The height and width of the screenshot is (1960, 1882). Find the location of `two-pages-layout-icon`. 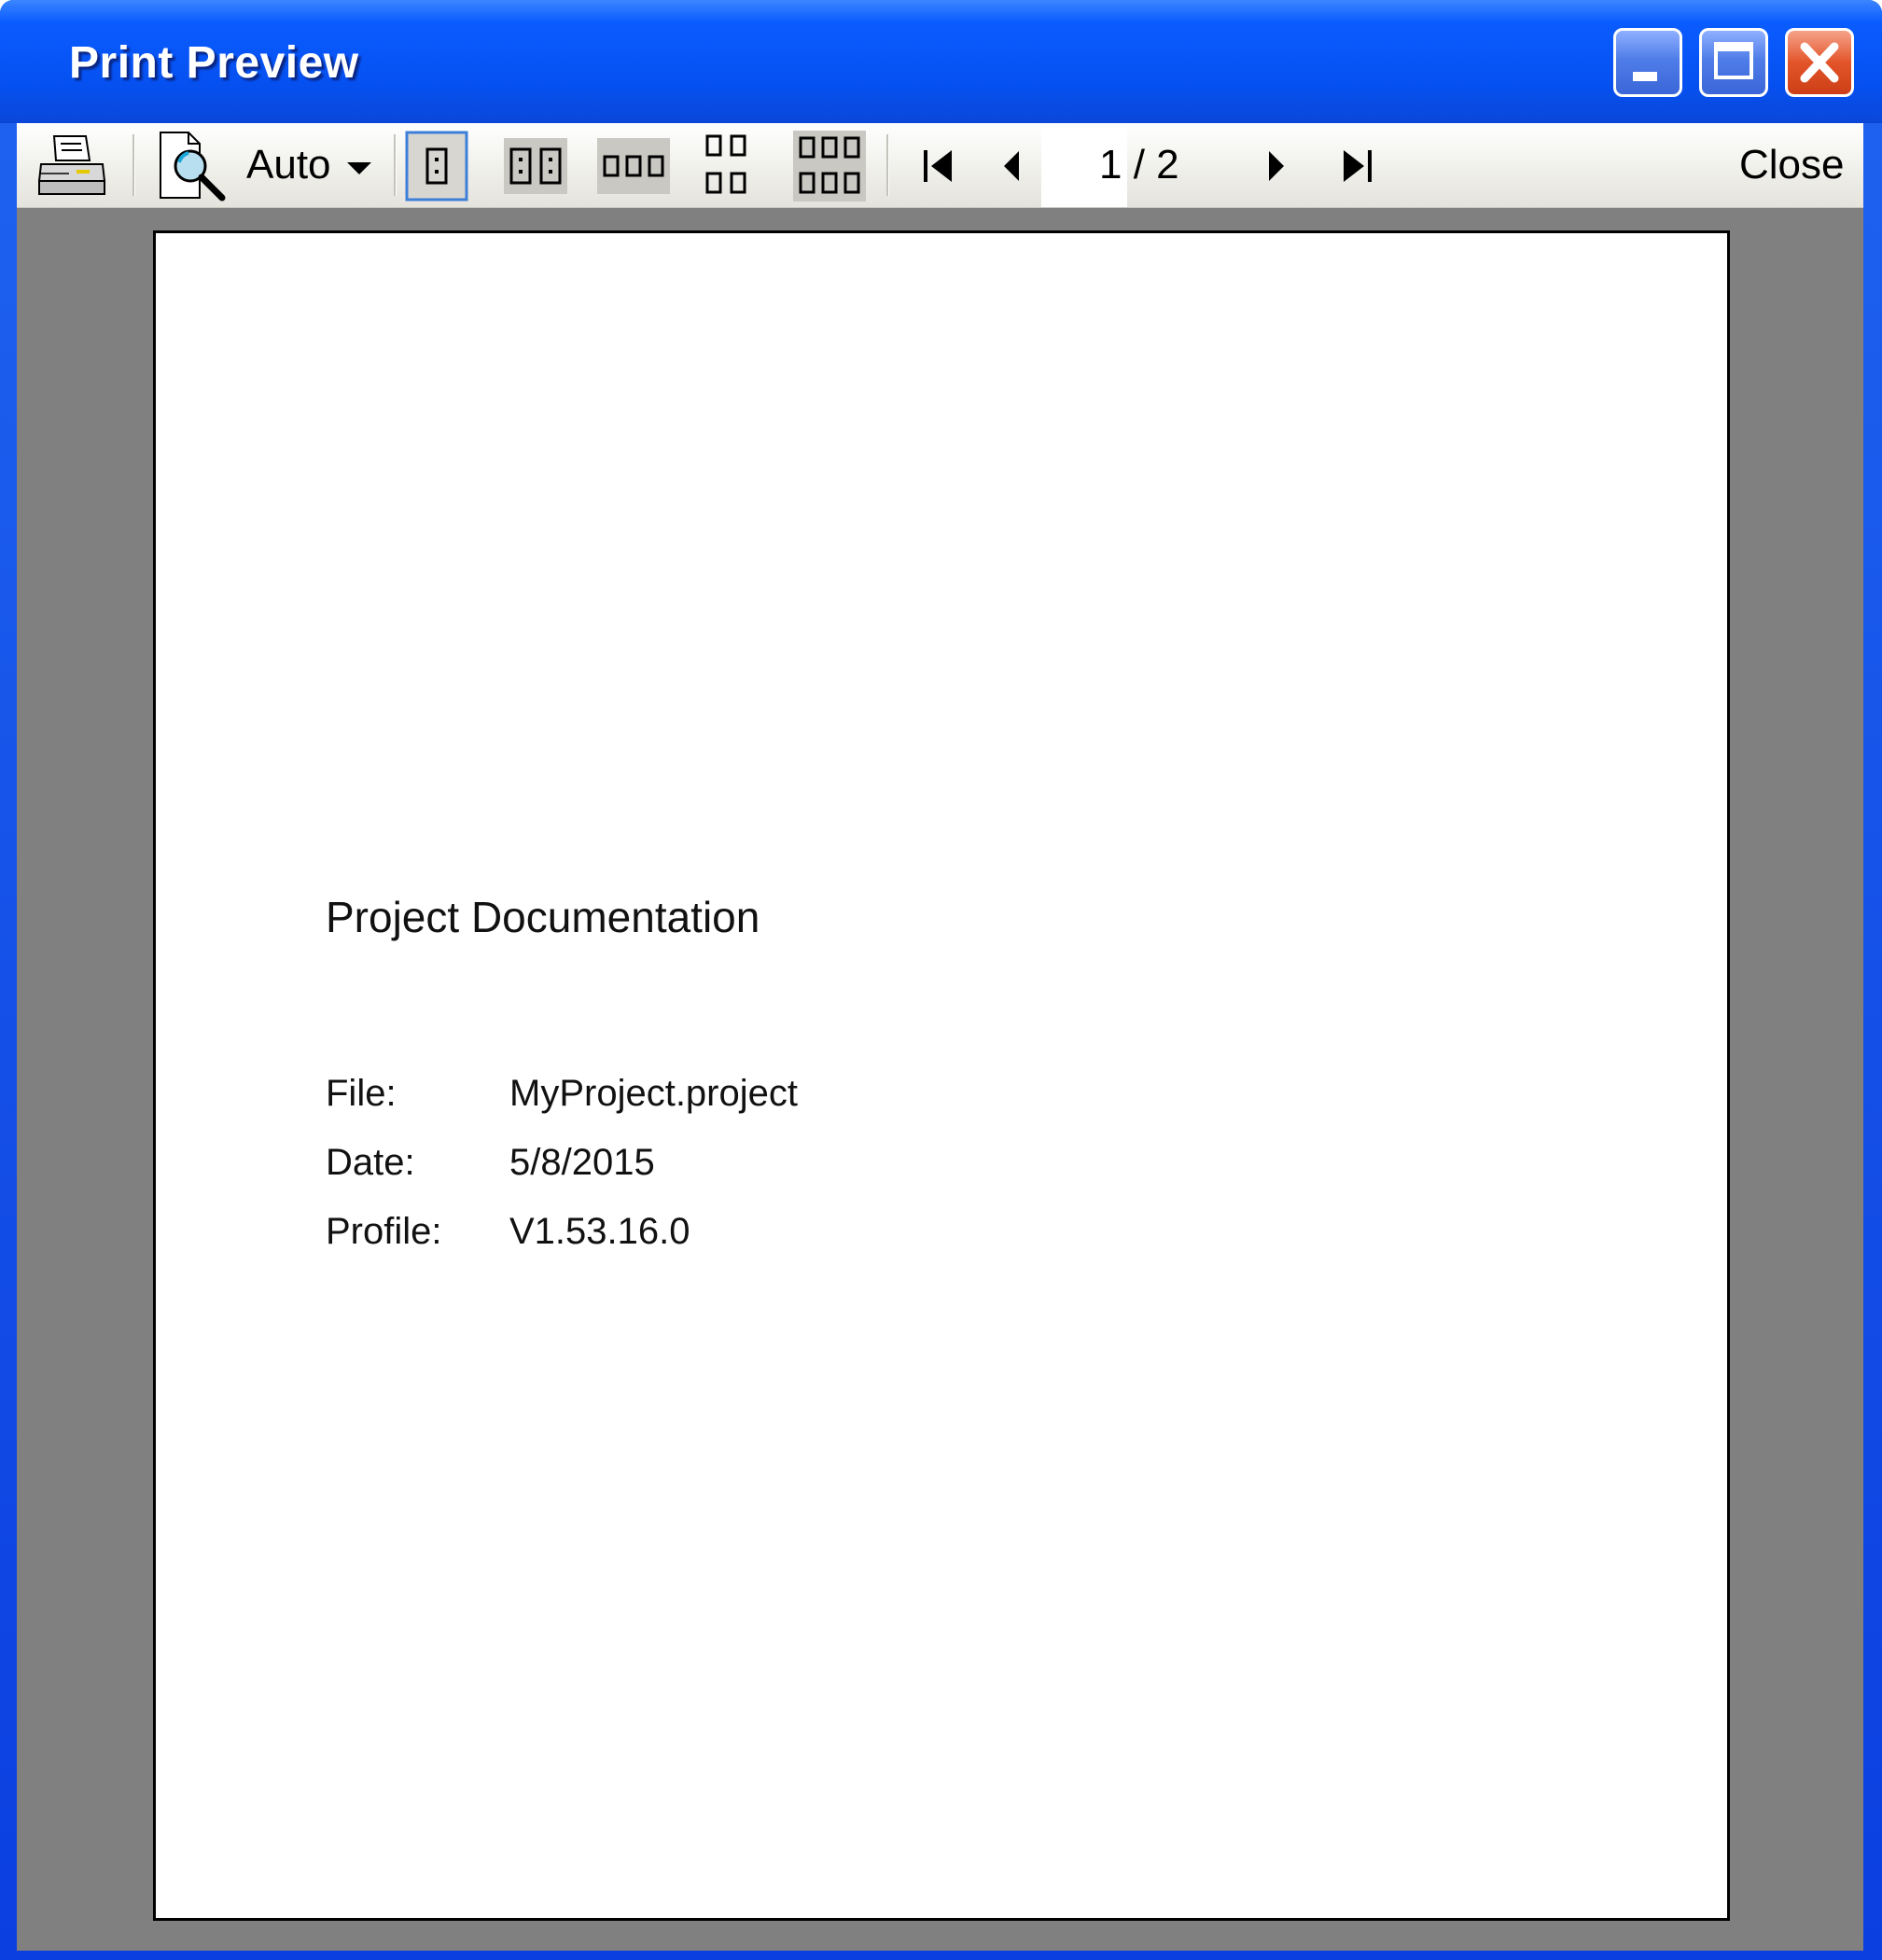

two-pages-layout-icon is located at coordinates (535, 166).